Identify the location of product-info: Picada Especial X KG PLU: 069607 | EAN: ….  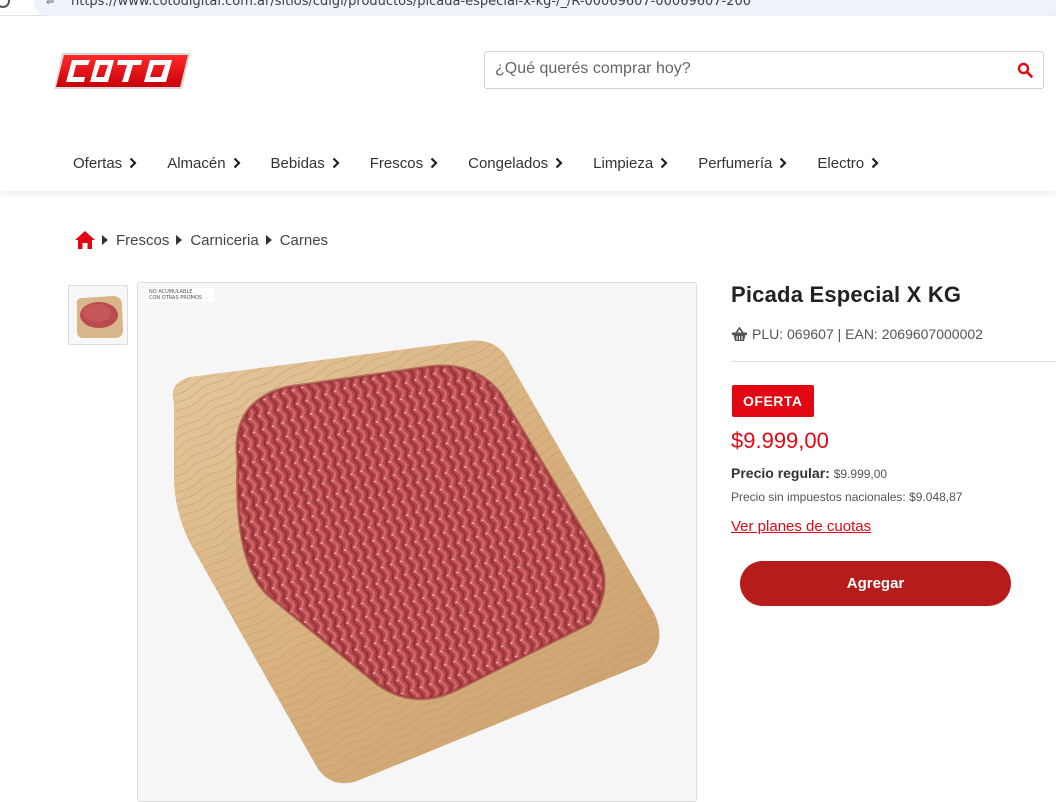
(893, 444).